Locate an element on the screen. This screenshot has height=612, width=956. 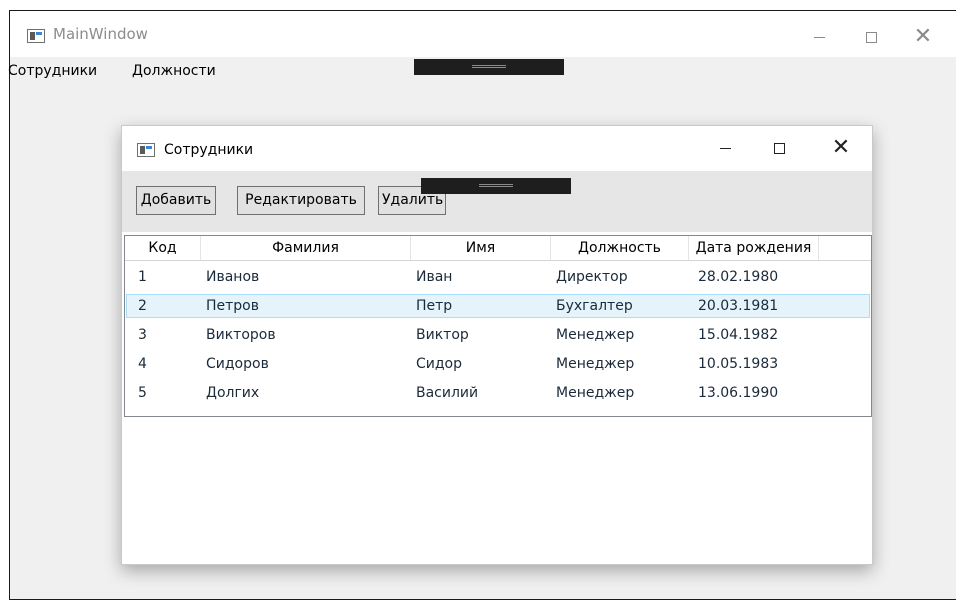
add-button: Добавить is located at coordinates (176, 200).